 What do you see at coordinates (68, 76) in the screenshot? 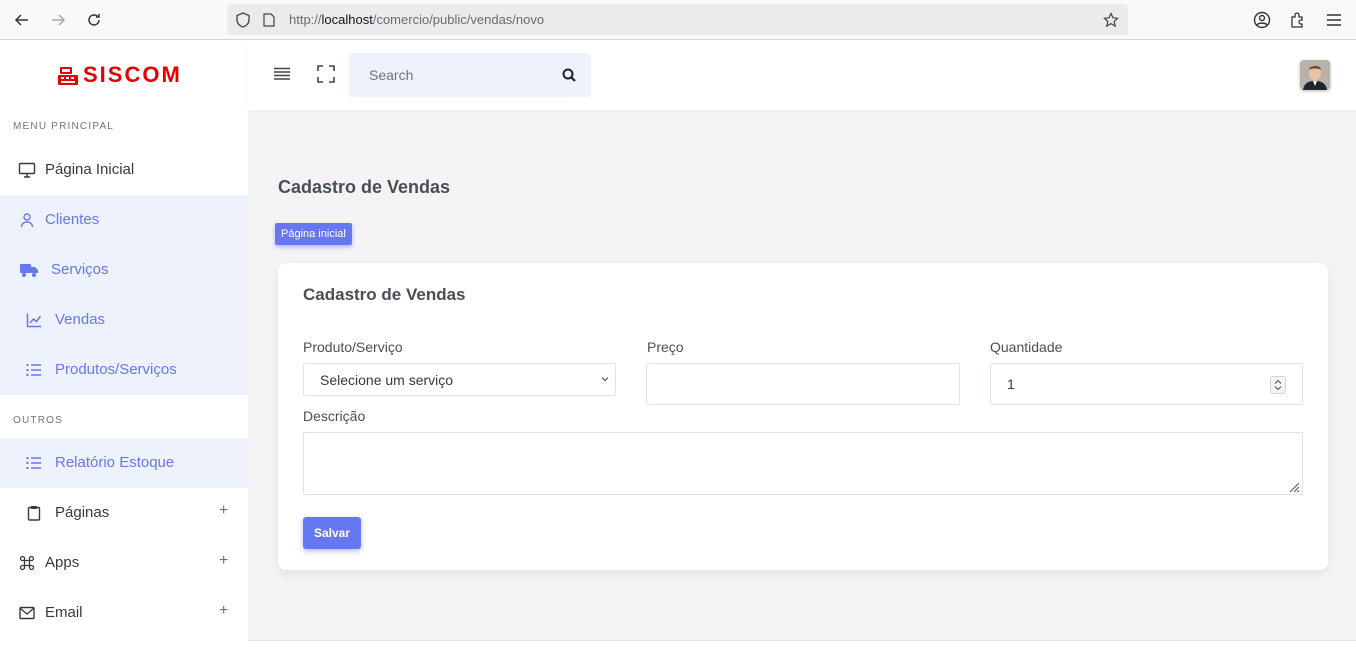
I see `cash-register-icon` at bounding box center [68, 76].